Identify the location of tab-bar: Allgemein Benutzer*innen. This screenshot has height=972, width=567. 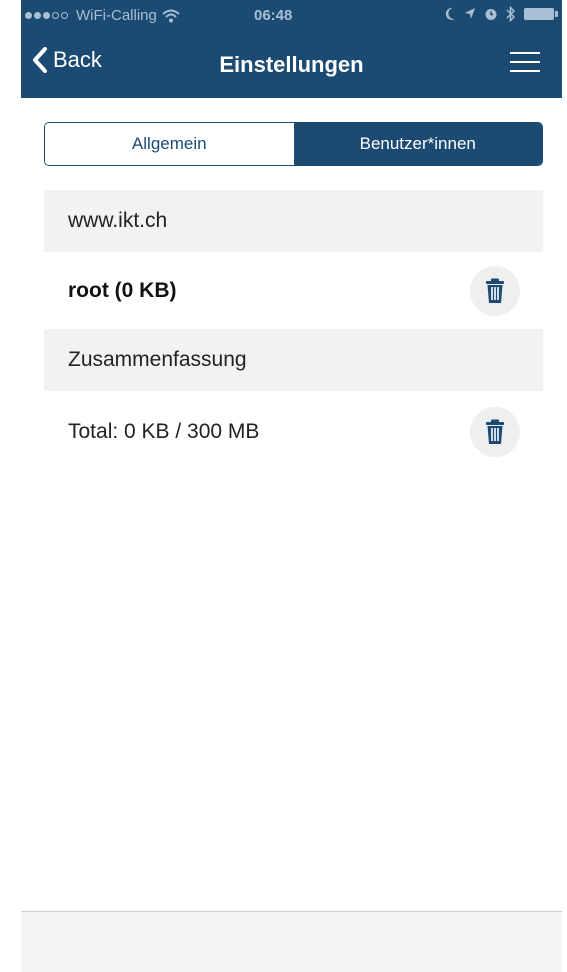
(293, 144).